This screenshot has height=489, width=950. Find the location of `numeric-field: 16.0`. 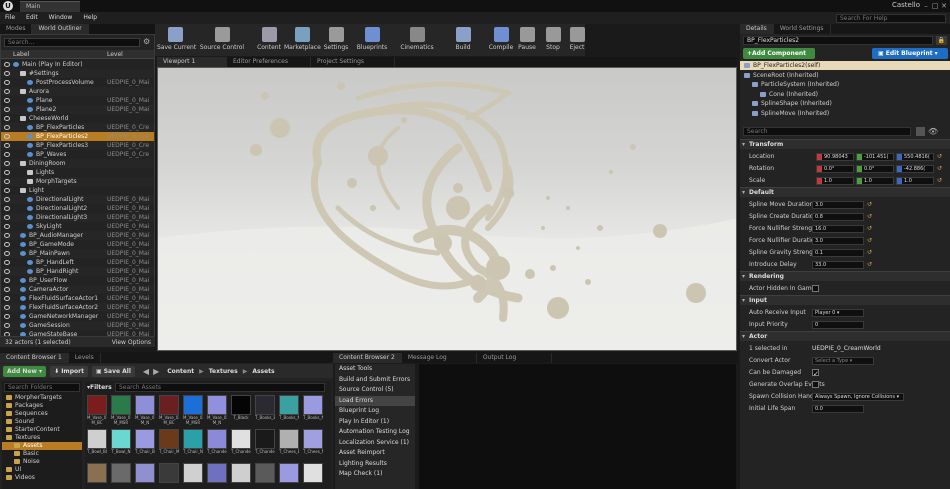

numeric-field: 16.0 is located at coordinates (838, 229).